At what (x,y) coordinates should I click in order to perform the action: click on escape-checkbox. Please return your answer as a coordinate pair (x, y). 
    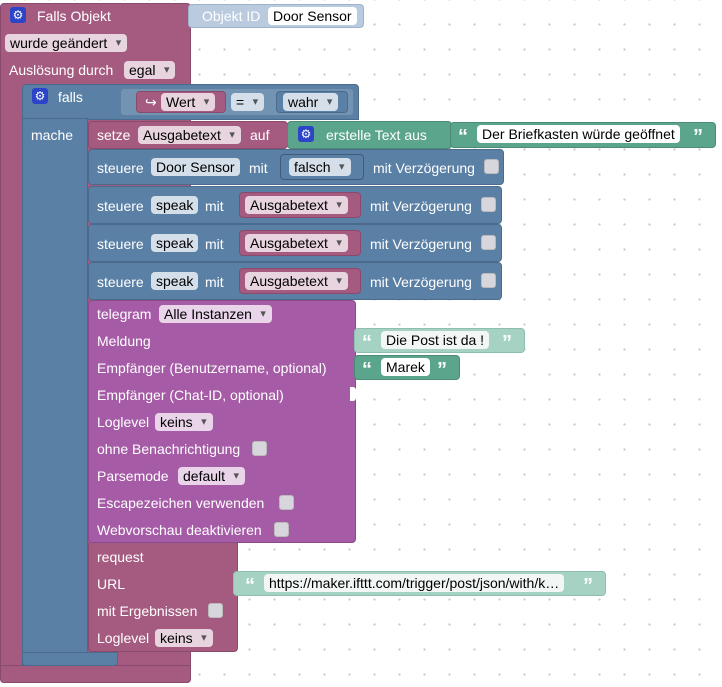
    Looking at the image, I should click on (286, 502).